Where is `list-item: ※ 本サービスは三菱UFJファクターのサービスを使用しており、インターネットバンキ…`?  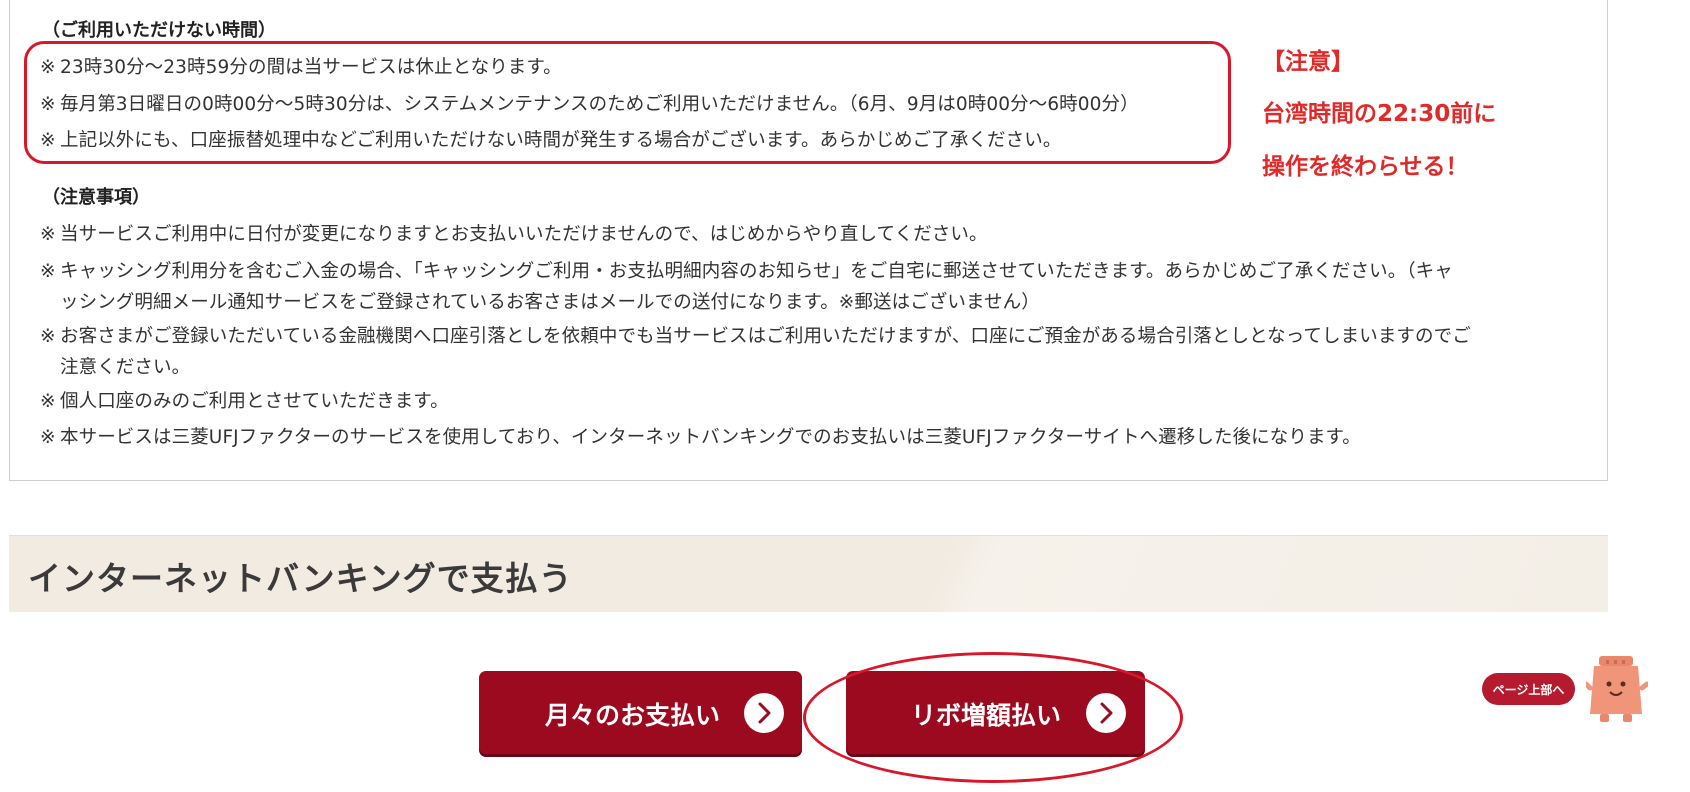
list-item: ※ 本サービスは三菱UFJファクターのサービスを使用しており、インターネットバンキ… is located at coordinates (700, 437).